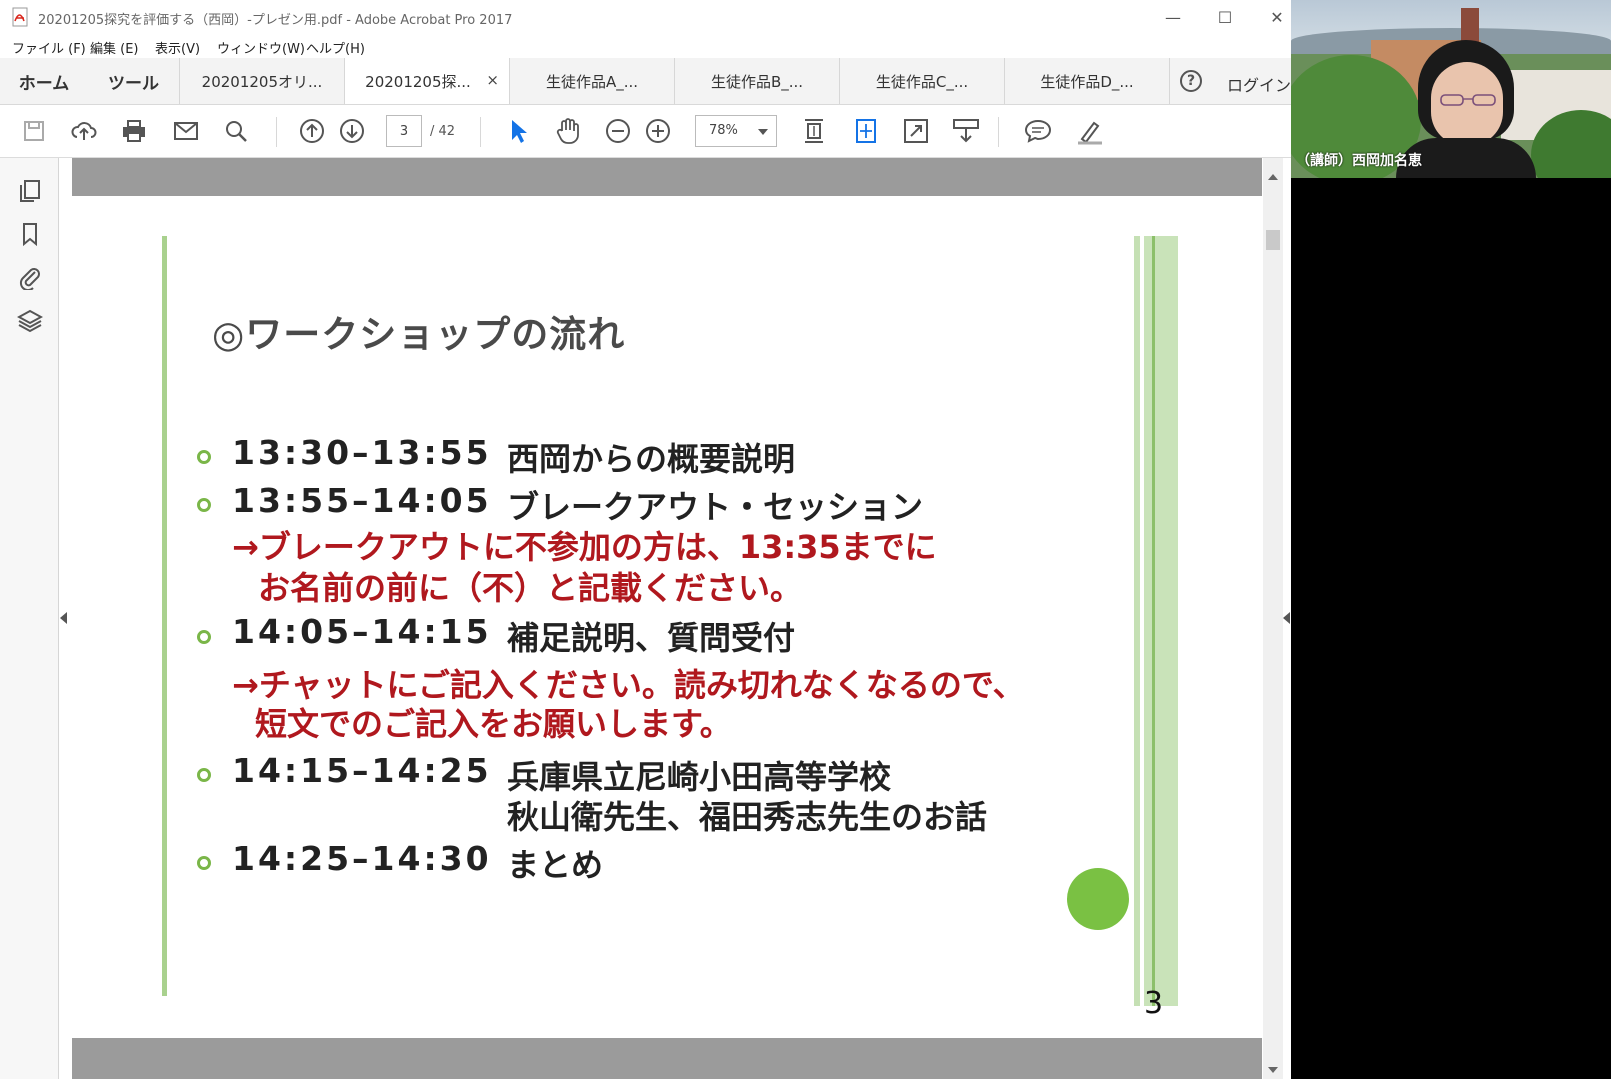  Describe the element at coordinates (1359, 161) in the screenshot. I see `participant-name: （講師）西岡加名恵` at that location.